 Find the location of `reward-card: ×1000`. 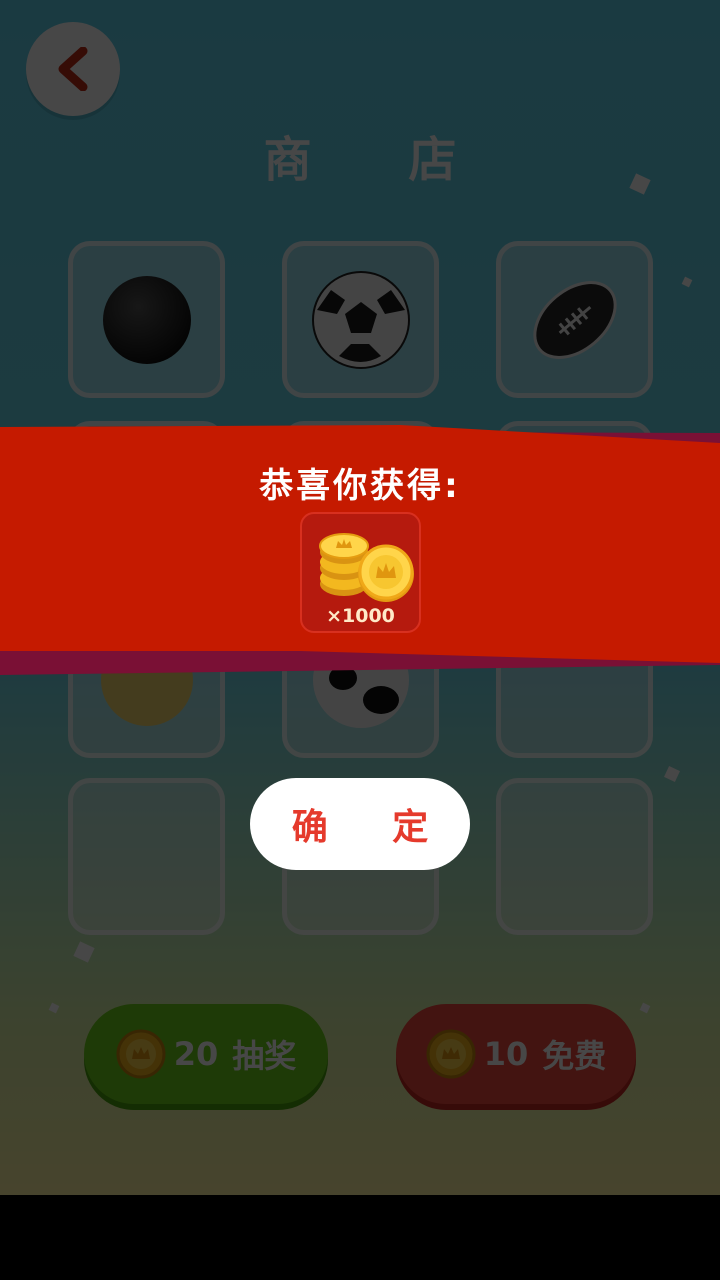

reward-card: ×1000 is located at coordinates (360, 572).